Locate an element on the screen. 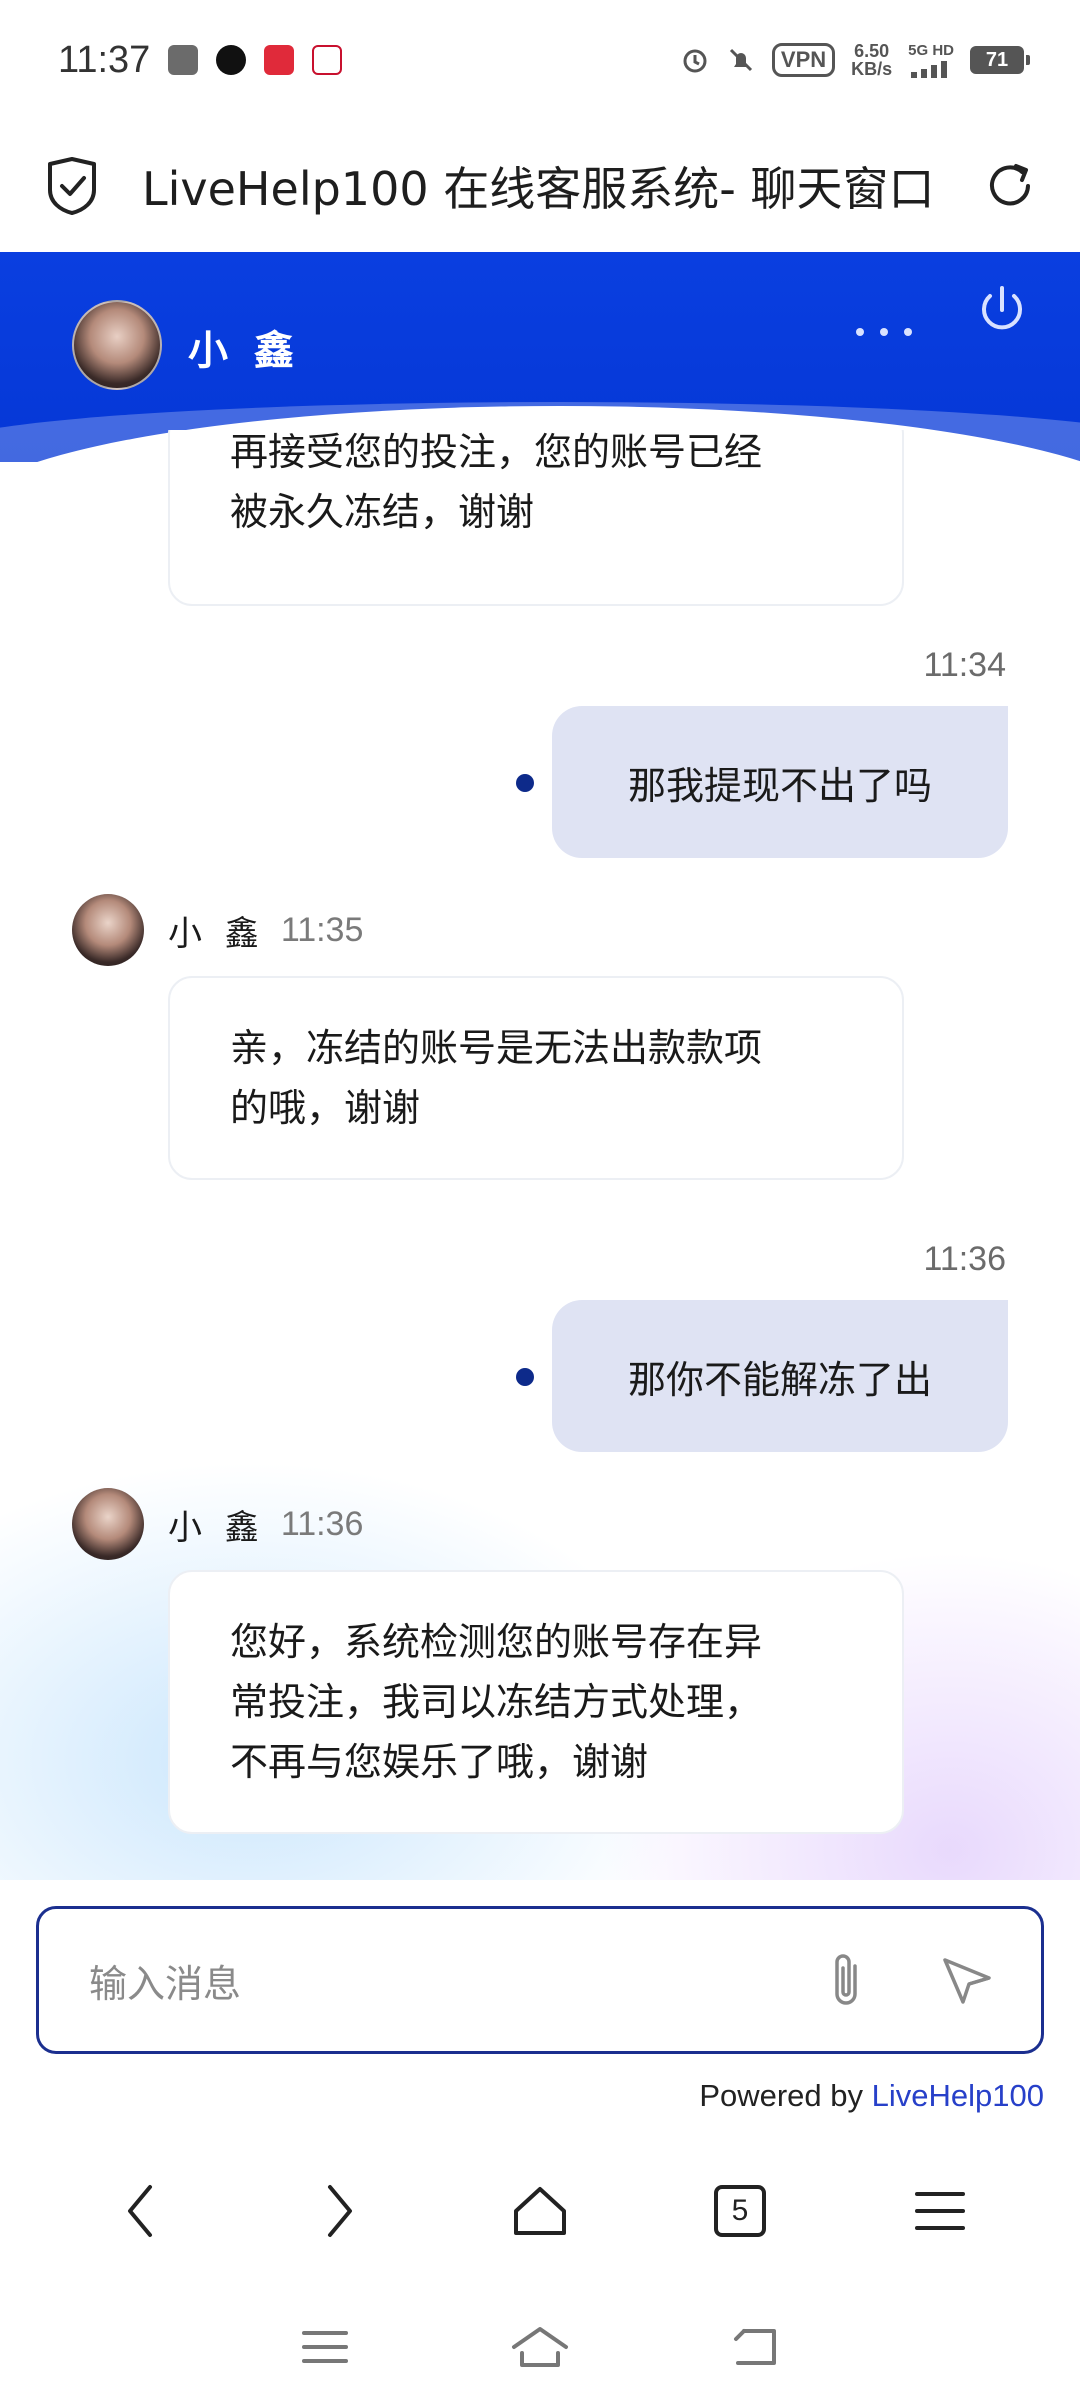  message-line: 再接受您的投注，您的账号已经 is located at coordinates (496, 452).